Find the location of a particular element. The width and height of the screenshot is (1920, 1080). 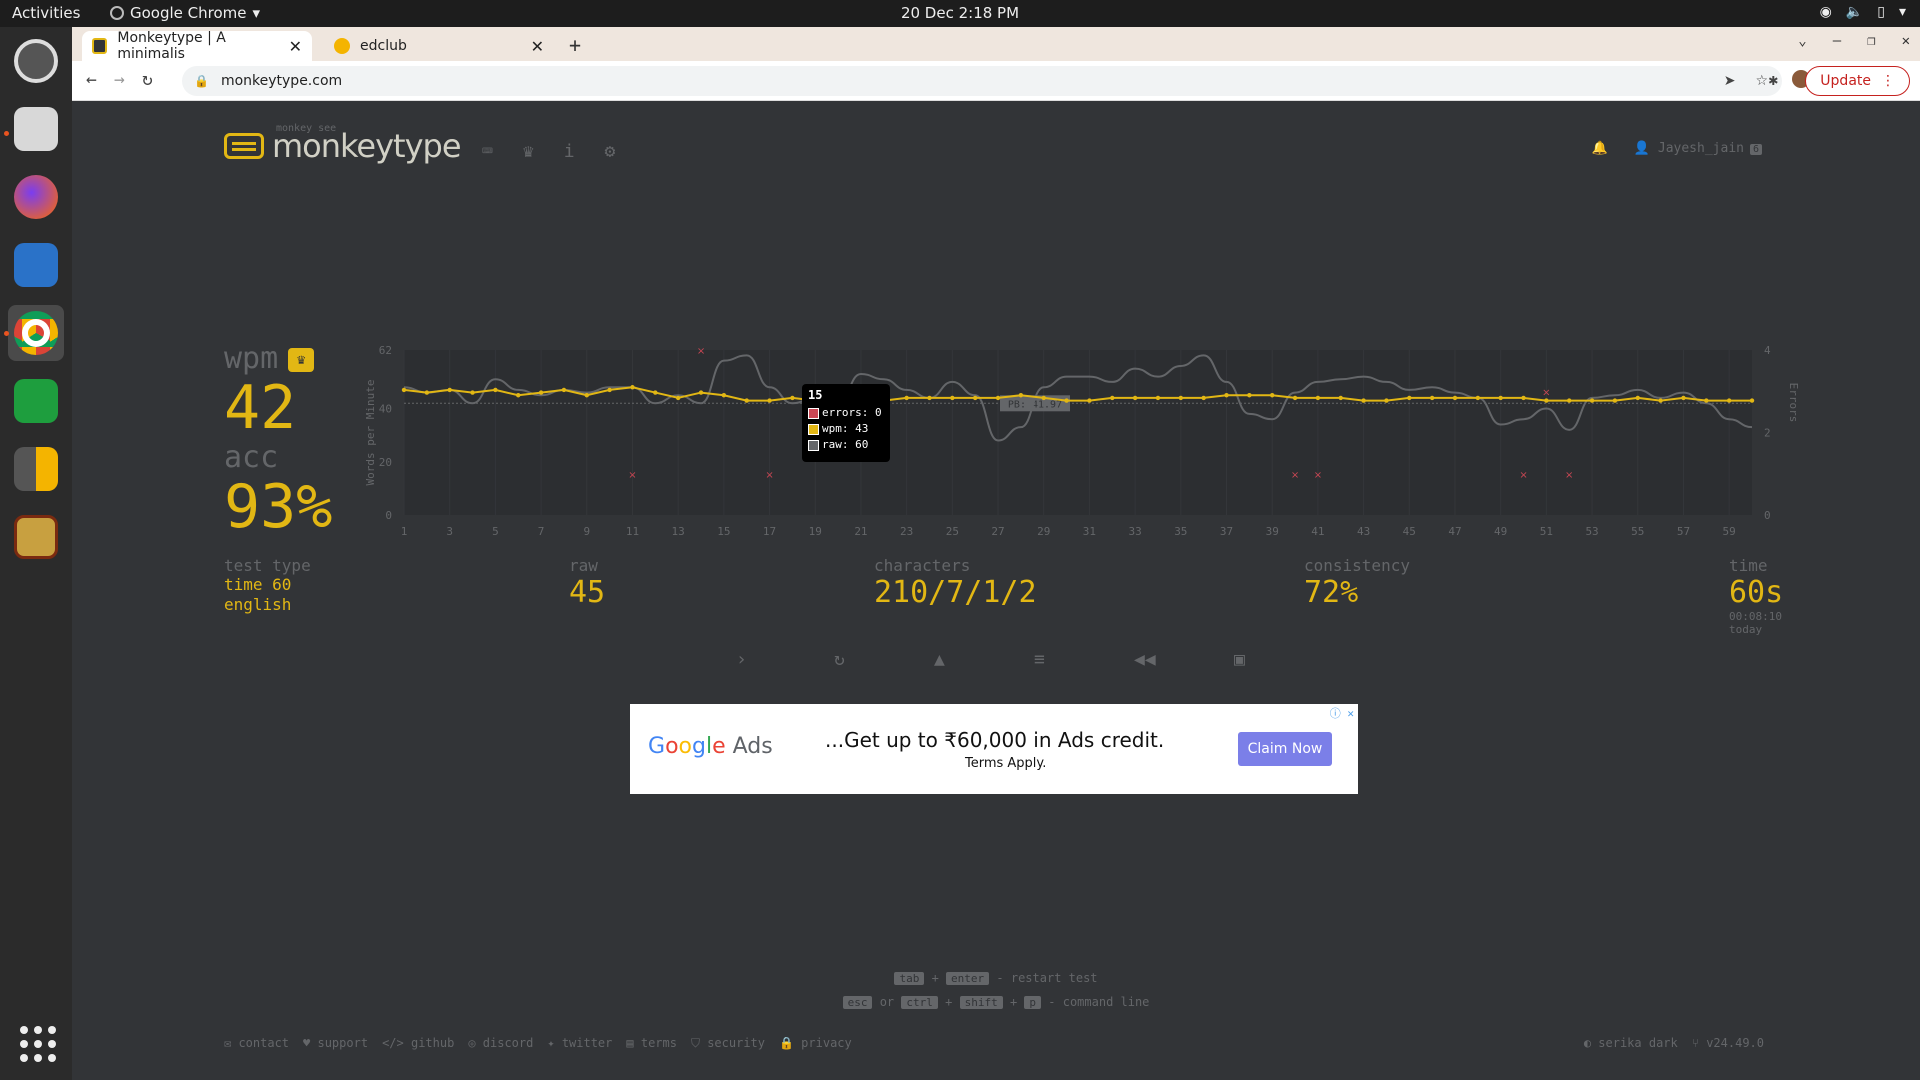

window-controls: ⌄ — ❐ ✕ is located at coordinates (1854, 41).